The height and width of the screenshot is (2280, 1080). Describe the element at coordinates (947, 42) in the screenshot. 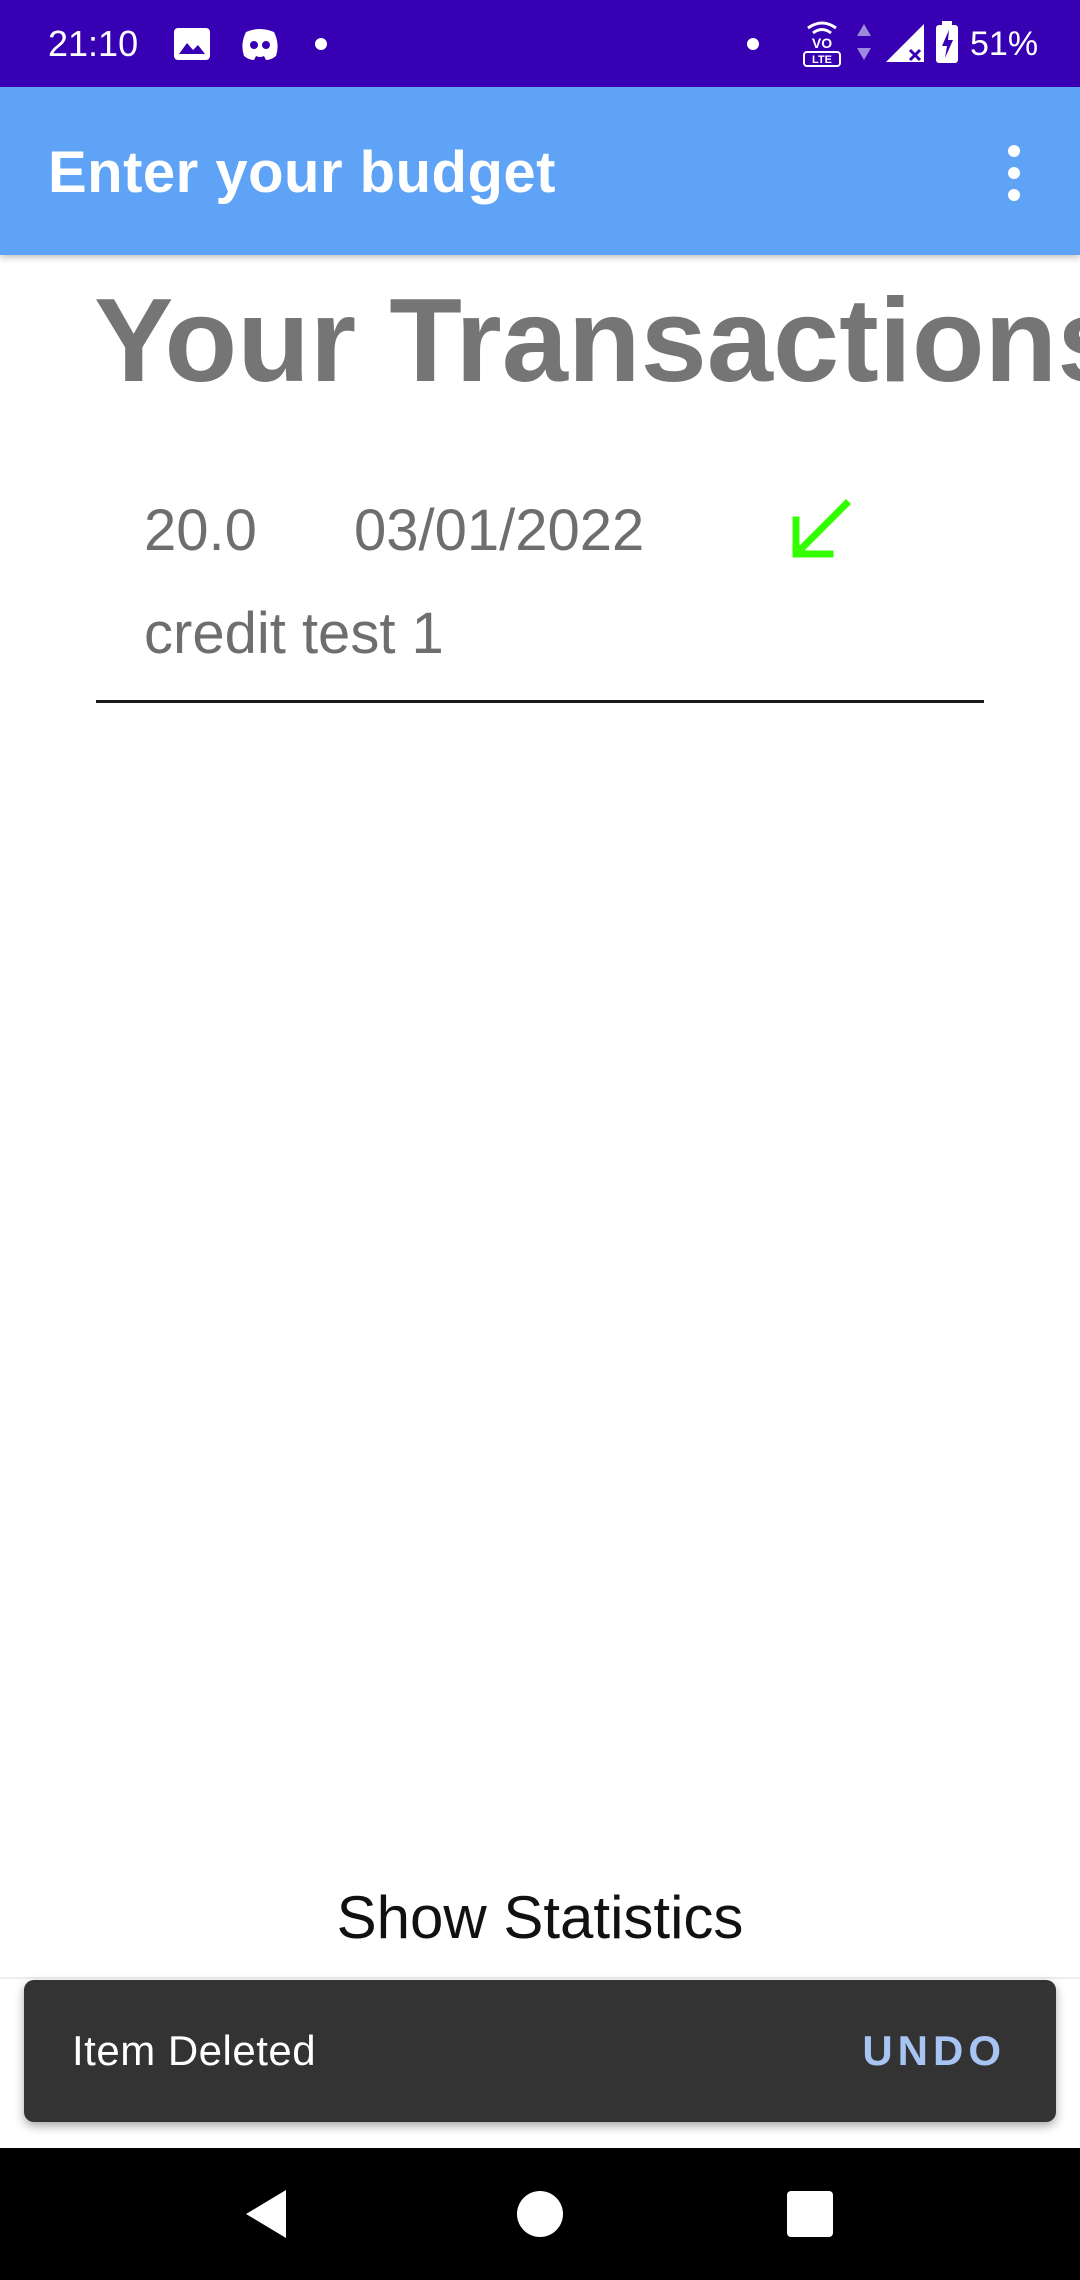

I see `battery-charging-icon` at that location.